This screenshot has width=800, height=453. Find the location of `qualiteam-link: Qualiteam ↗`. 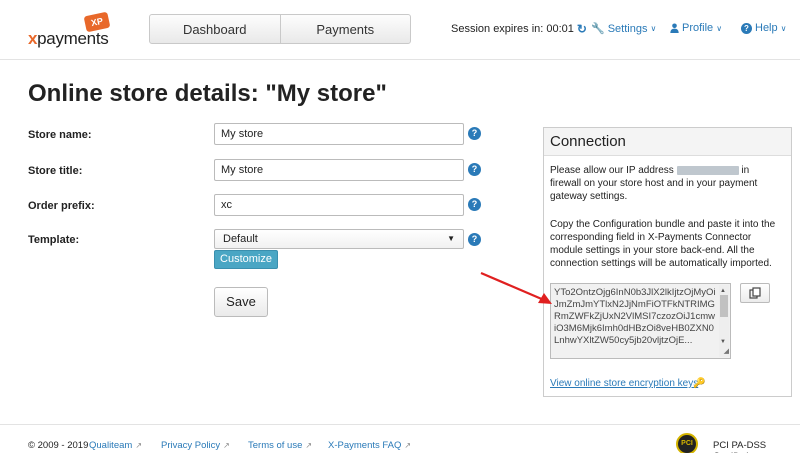

qualiteam-link: Qualiteam ↗ is located at coordinates (115, 445).